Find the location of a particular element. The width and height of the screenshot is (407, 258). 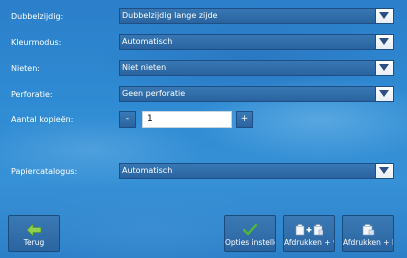

staple-value: Niet nieten is located at coordinates (144, 67).